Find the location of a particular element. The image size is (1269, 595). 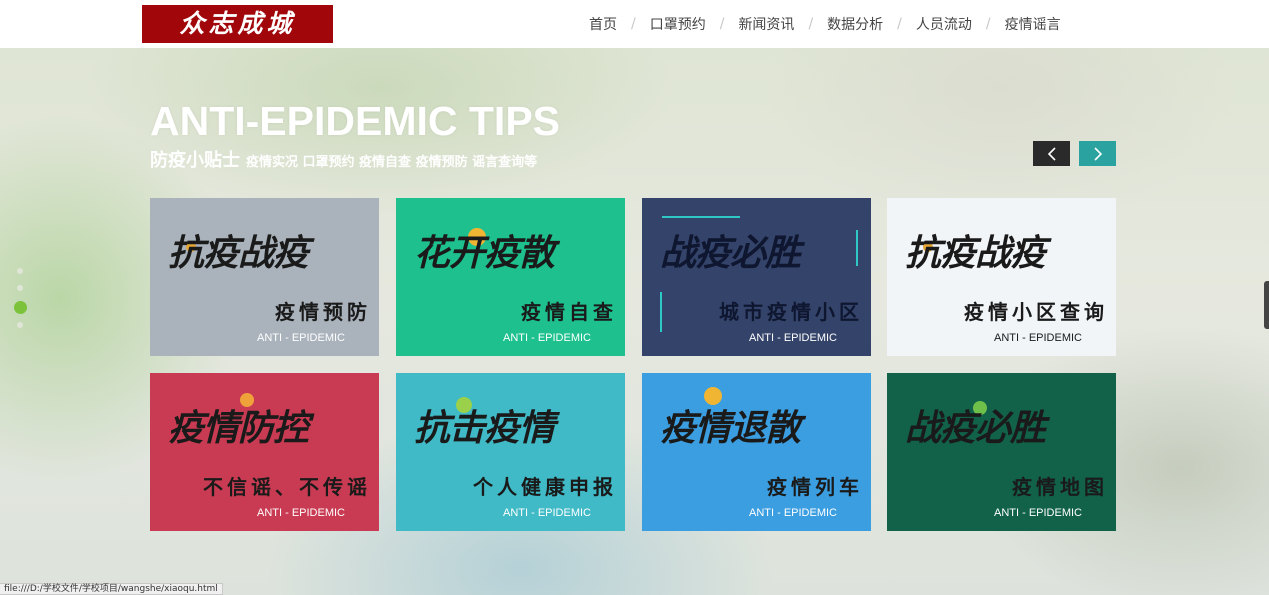

section-title: ANTI-EPIDEMIC TIPS is located at coordinates (355, 121).